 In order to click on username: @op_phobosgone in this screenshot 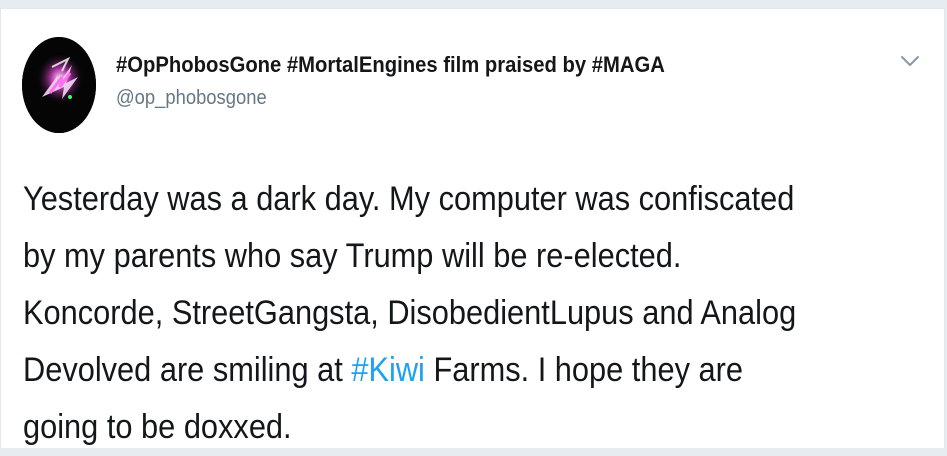, I will do `click(469, 98)`.